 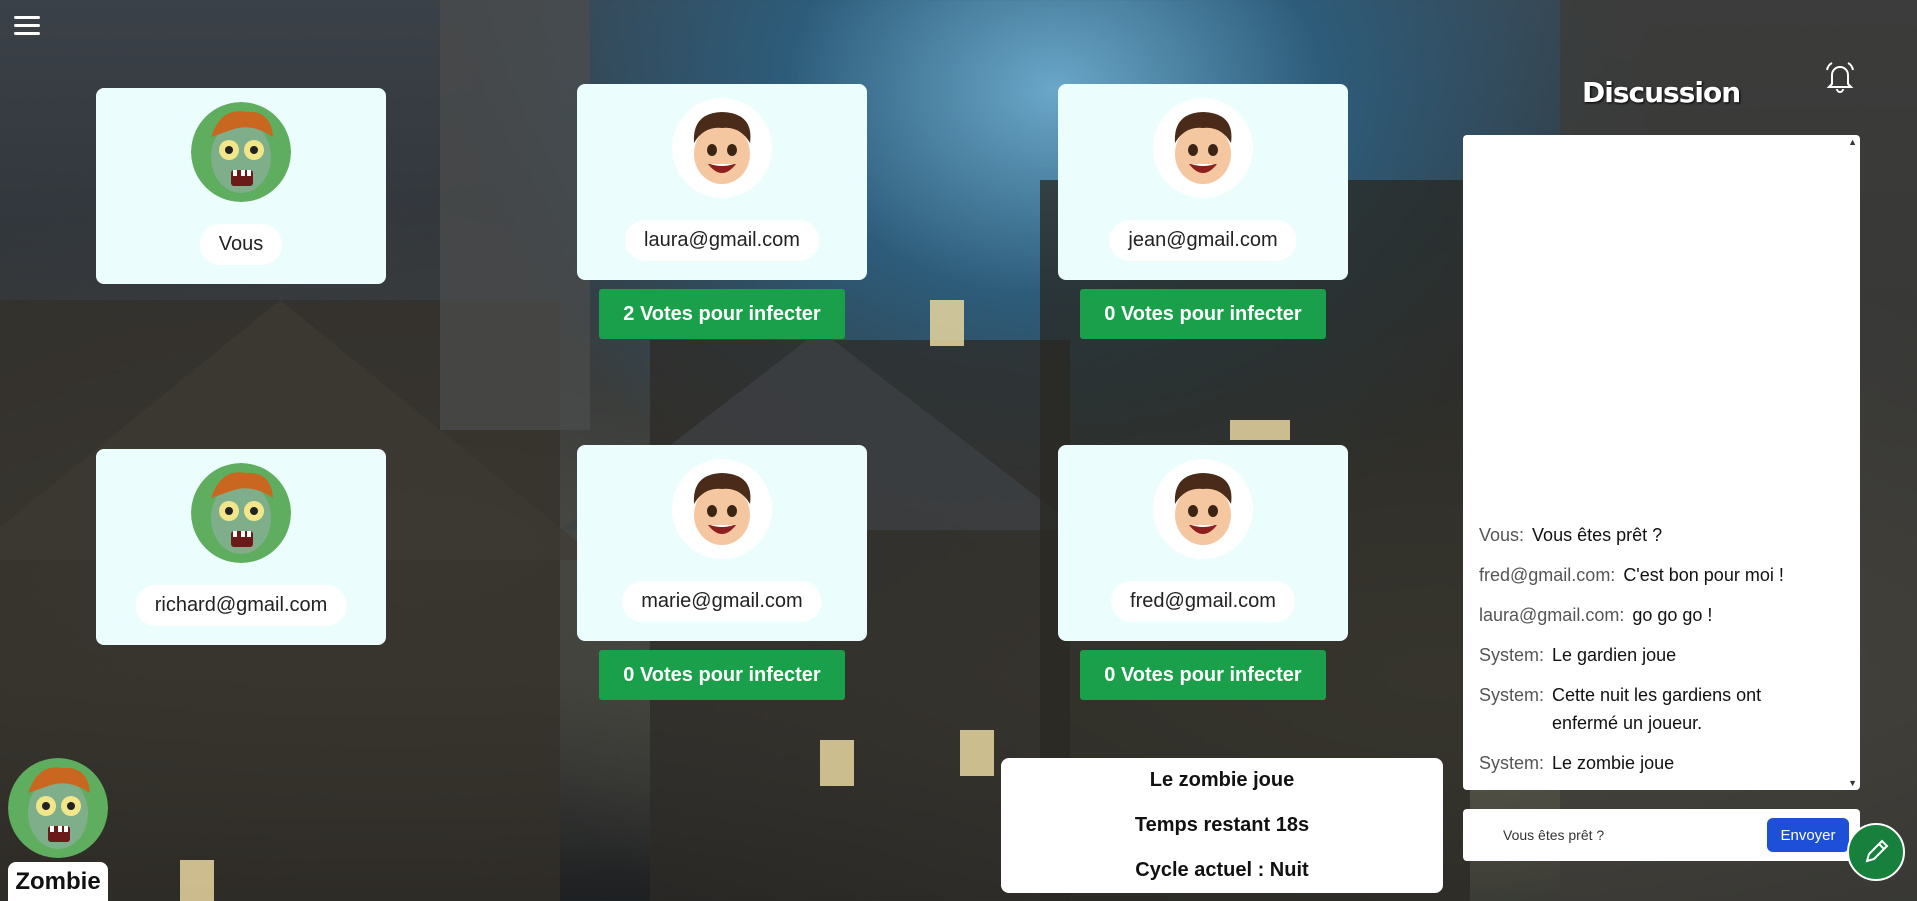 I want to click on time-remaining-label: Temps restant 18s, so click(x=1222, y=825).